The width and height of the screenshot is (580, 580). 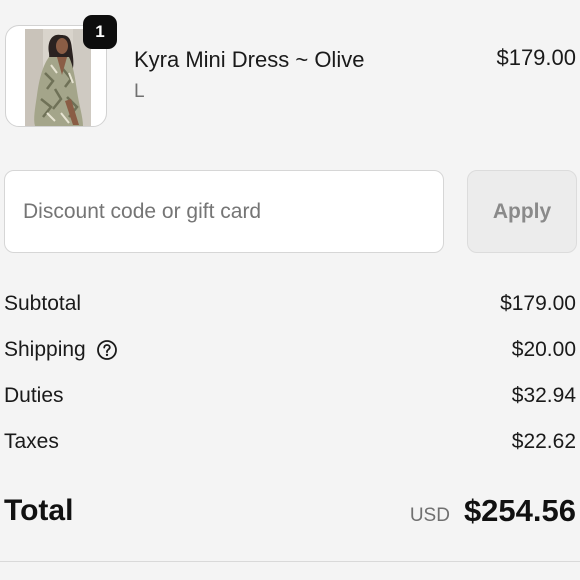 I want to click on duties-label: Duties, so click(x=34, y=395).